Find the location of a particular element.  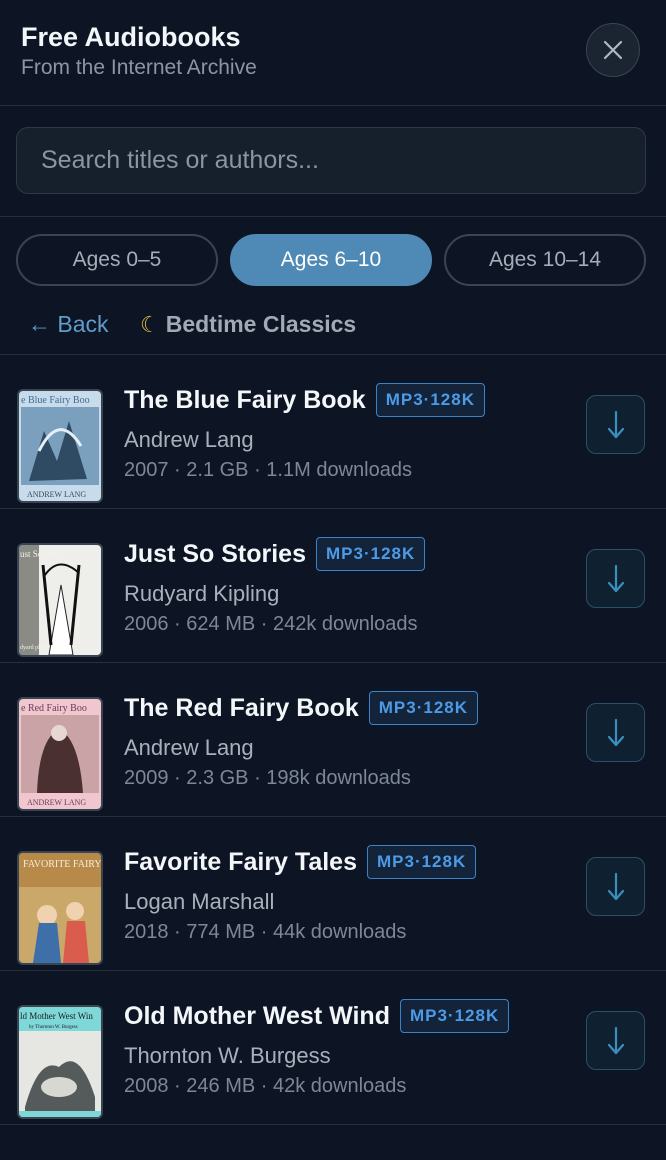

book-title: Just So Stories is located at coordinates (215, 553).